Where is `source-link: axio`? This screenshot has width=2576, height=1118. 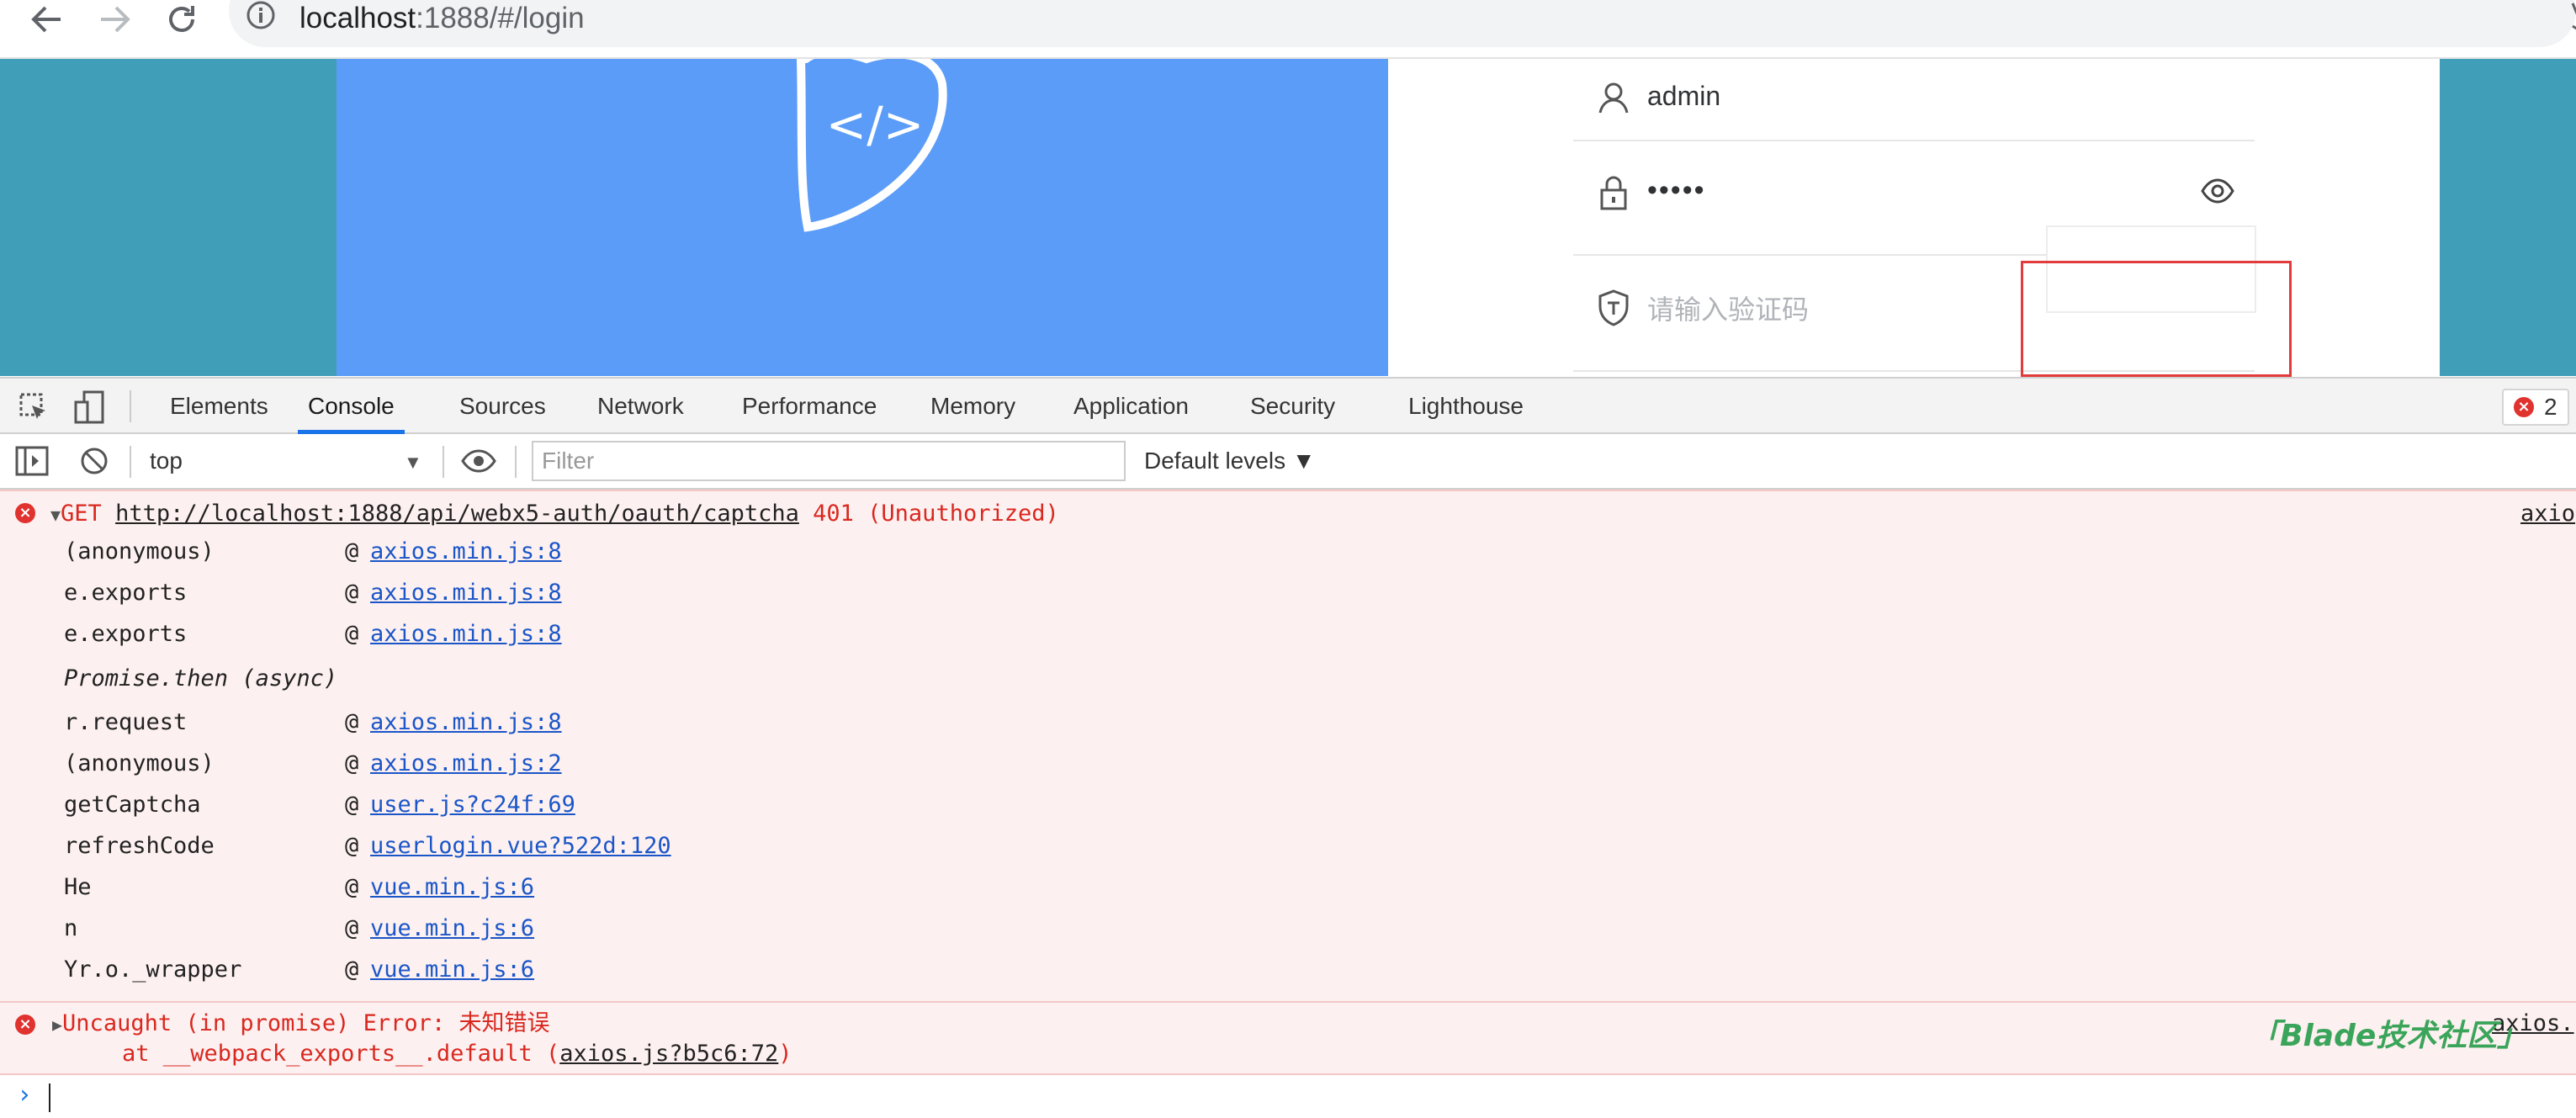
source-link: axio is located at coordinates (2547, 514).